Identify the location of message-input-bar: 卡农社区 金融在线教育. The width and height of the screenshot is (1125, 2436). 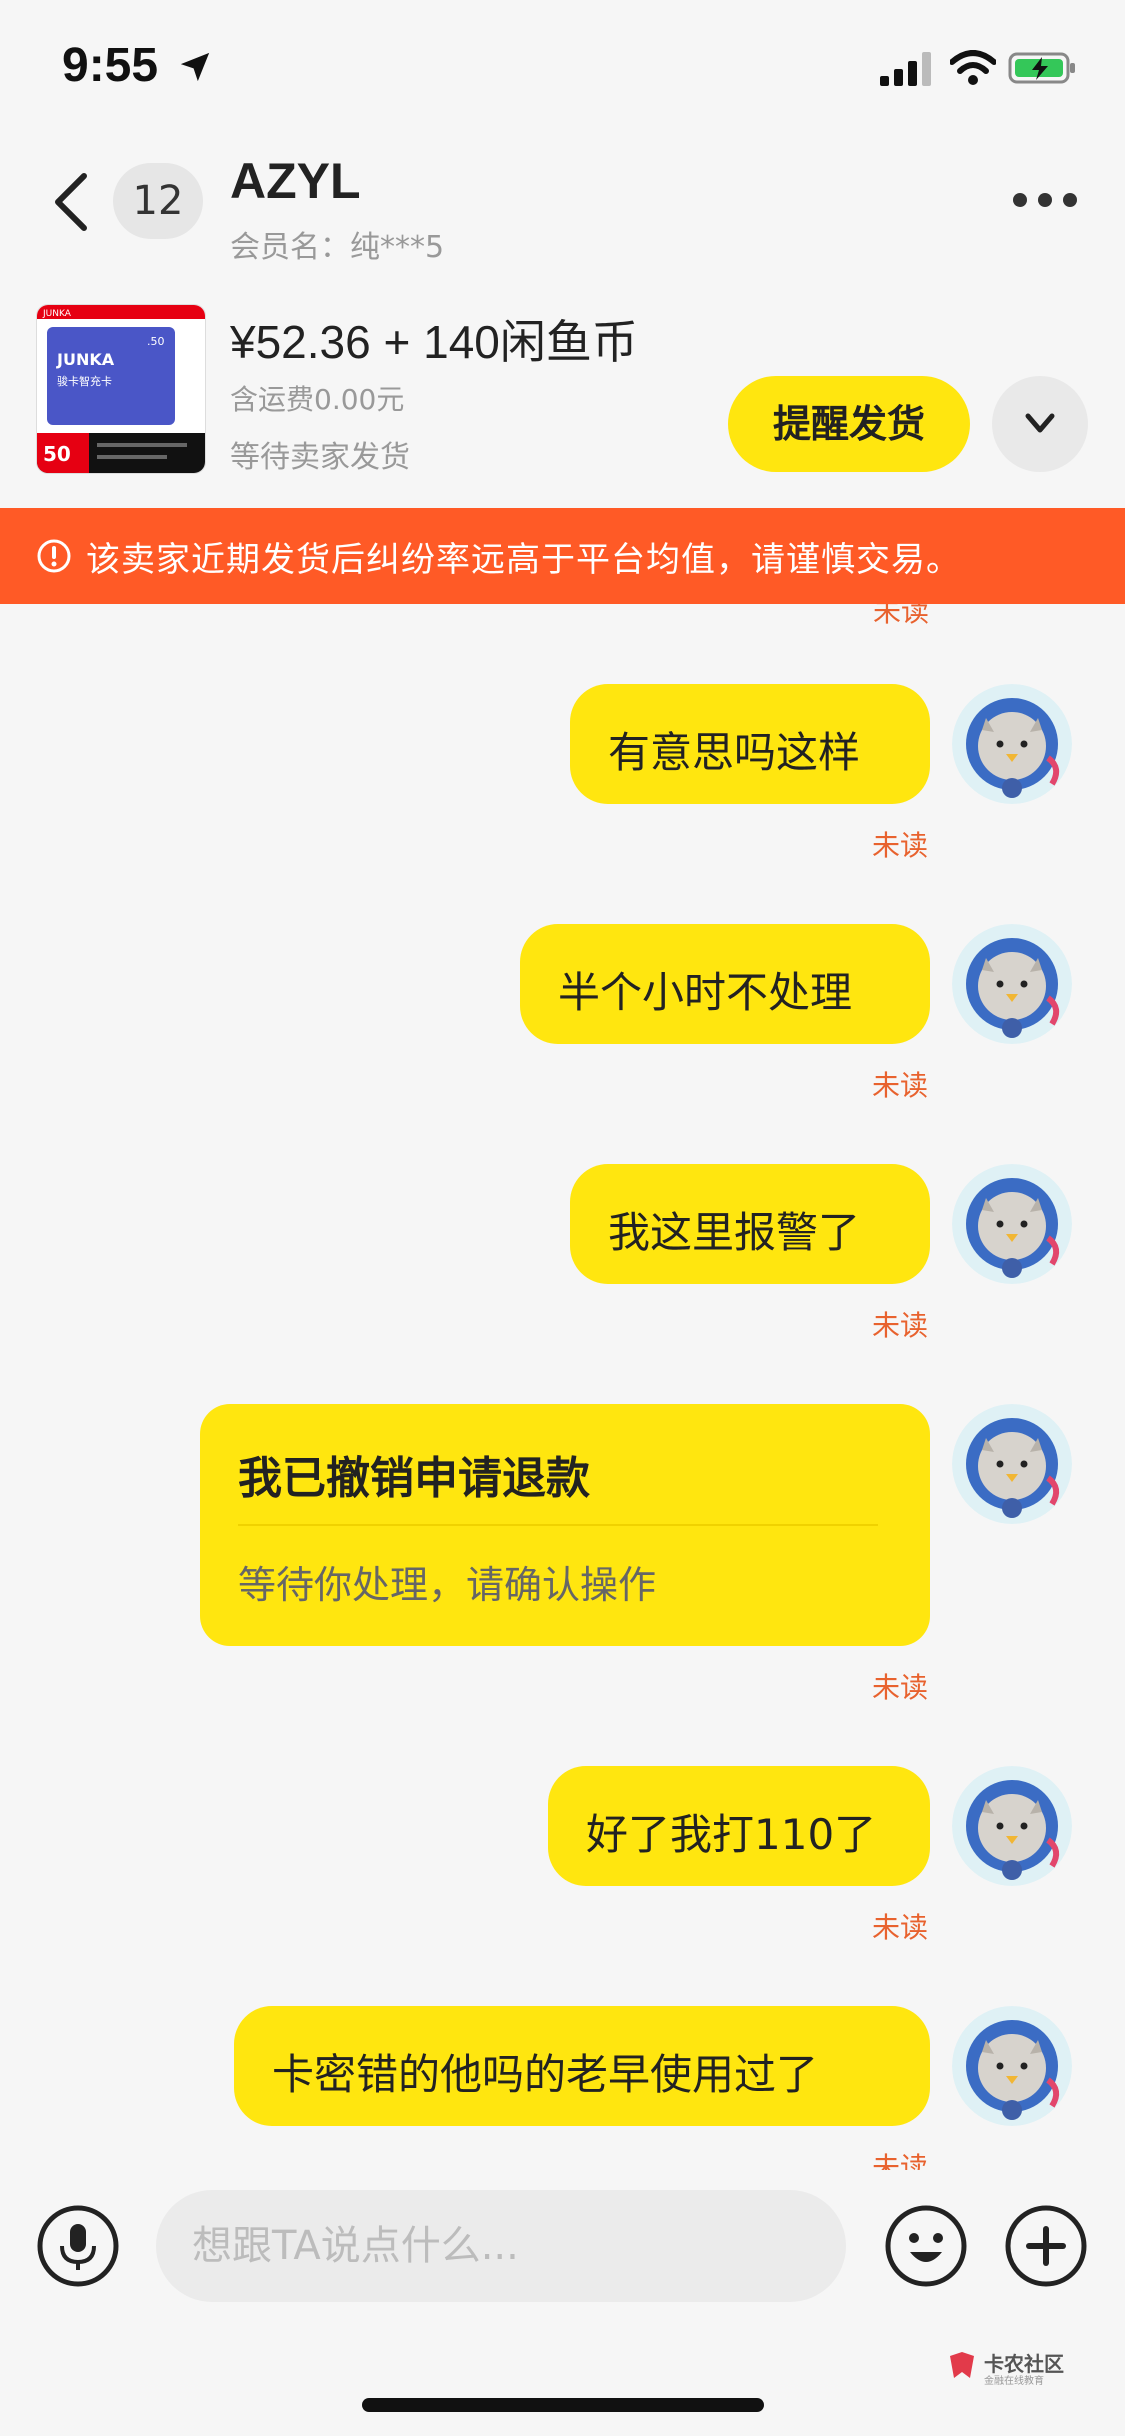
(562, 2303).